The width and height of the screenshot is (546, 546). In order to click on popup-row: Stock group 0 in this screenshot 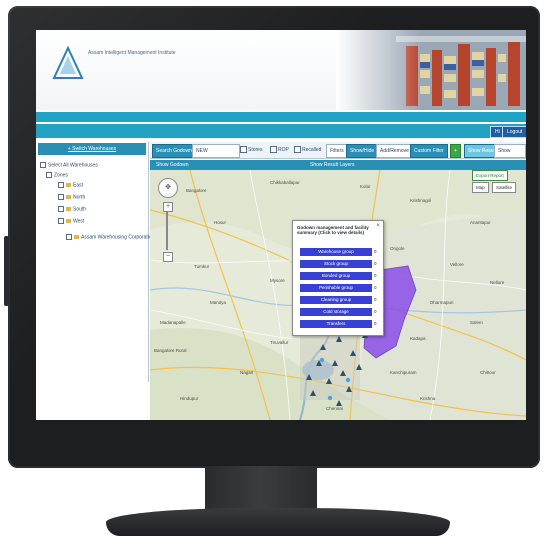, I will do `click(338, 264)`.